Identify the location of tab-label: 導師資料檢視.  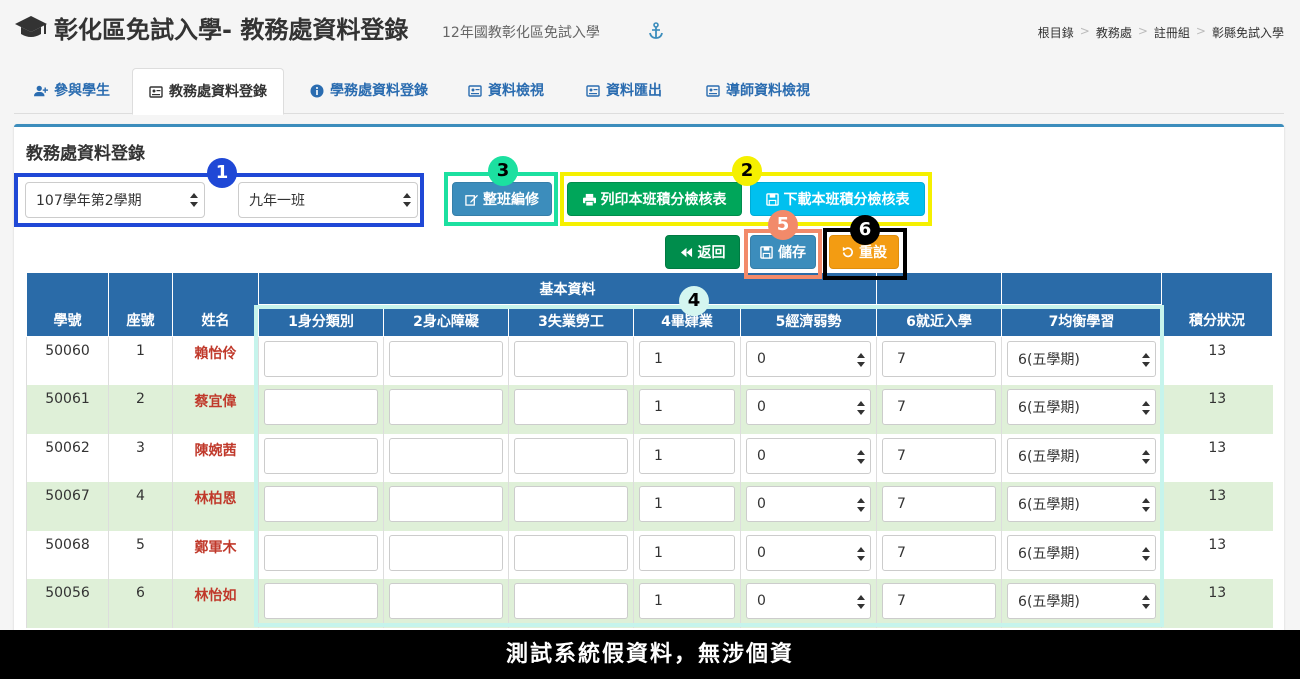
(768, 91).